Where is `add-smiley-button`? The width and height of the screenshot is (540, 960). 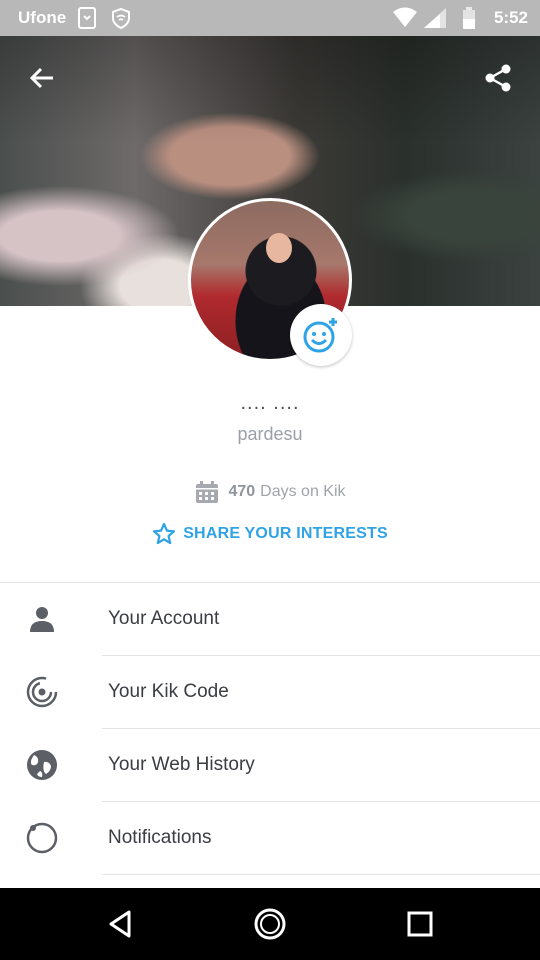
add-smiley-button is located at coordinates (321, 335).